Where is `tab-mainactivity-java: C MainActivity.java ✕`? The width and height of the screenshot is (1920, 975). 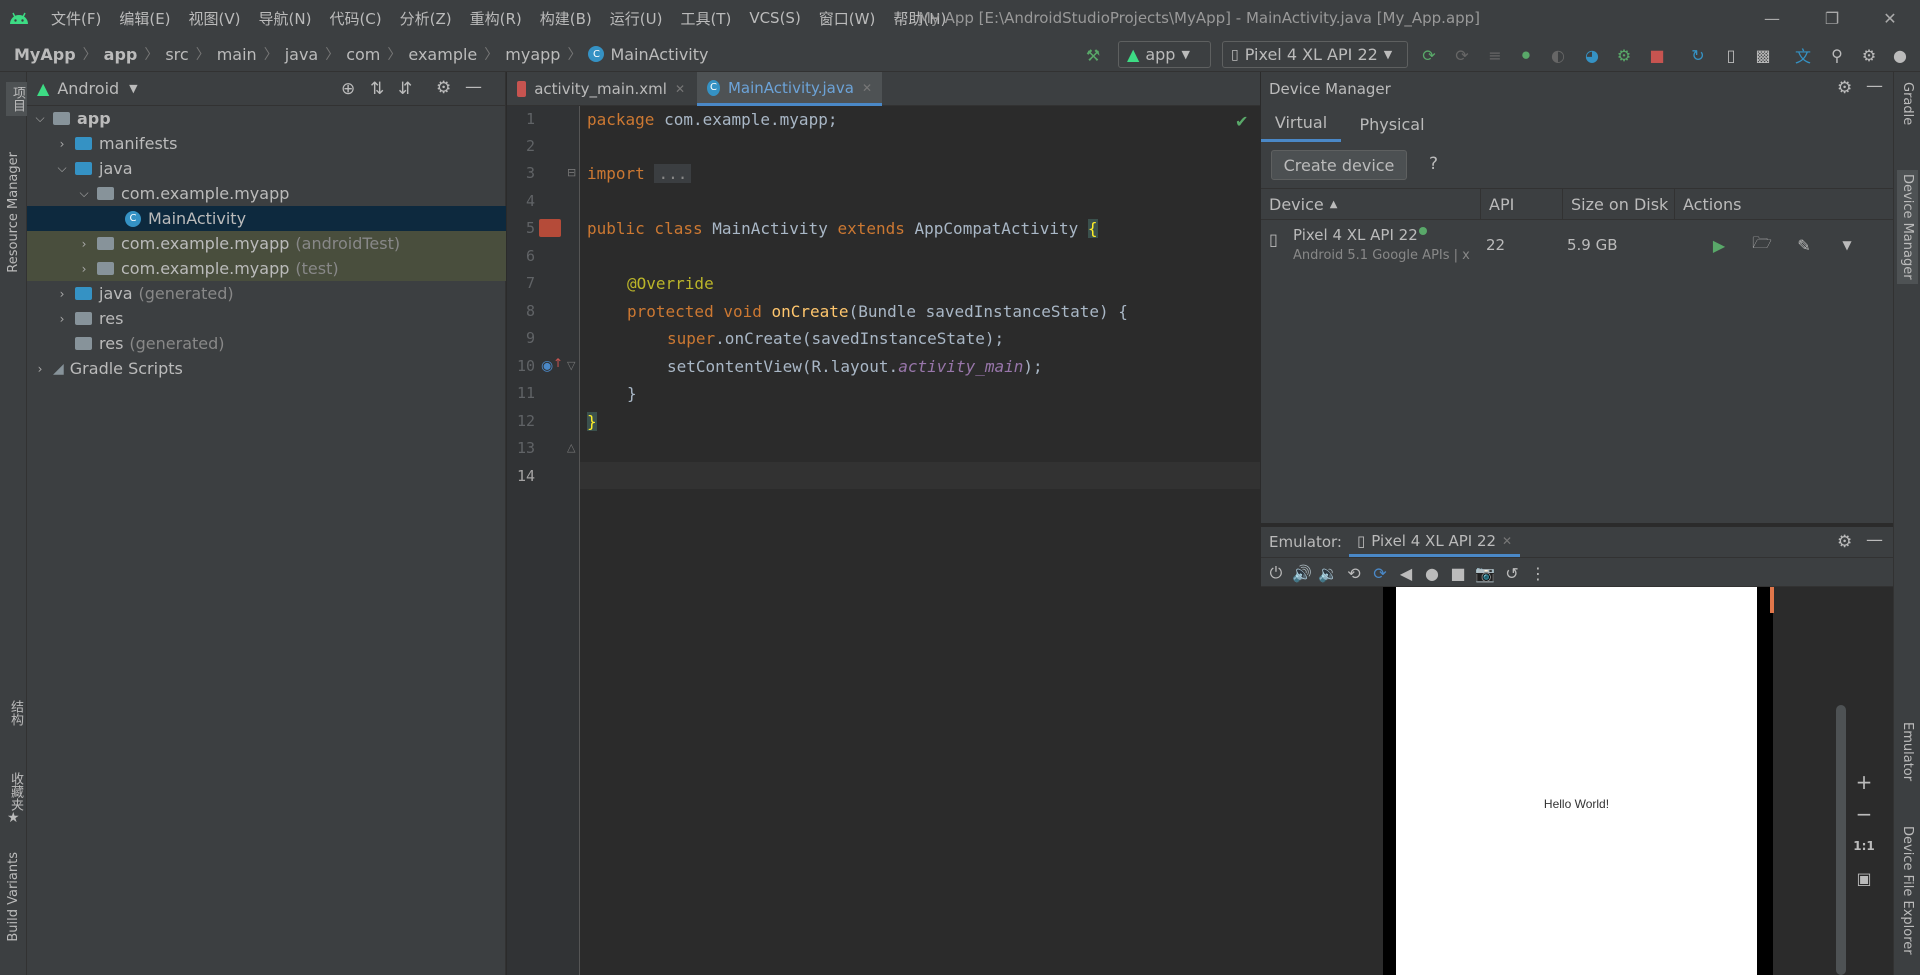 tab-mainactivity-java: C MainActivity.java ✕ is located at coordinates (789, 89).